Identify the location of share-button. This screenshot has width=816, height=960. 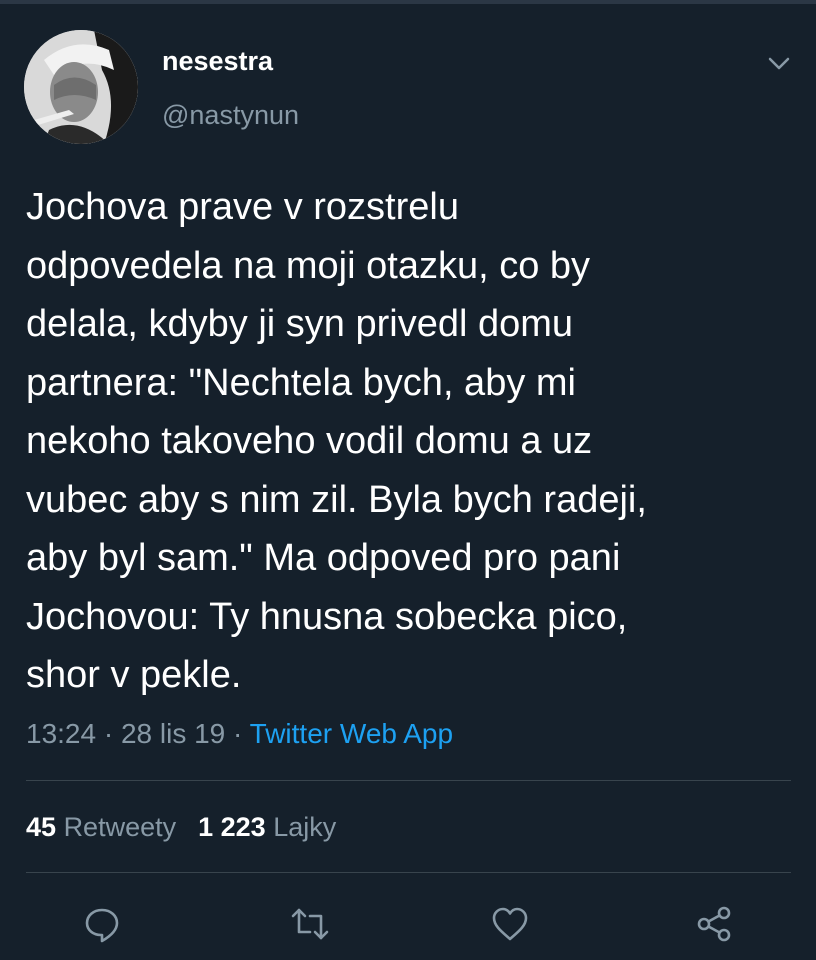
(714, 924).